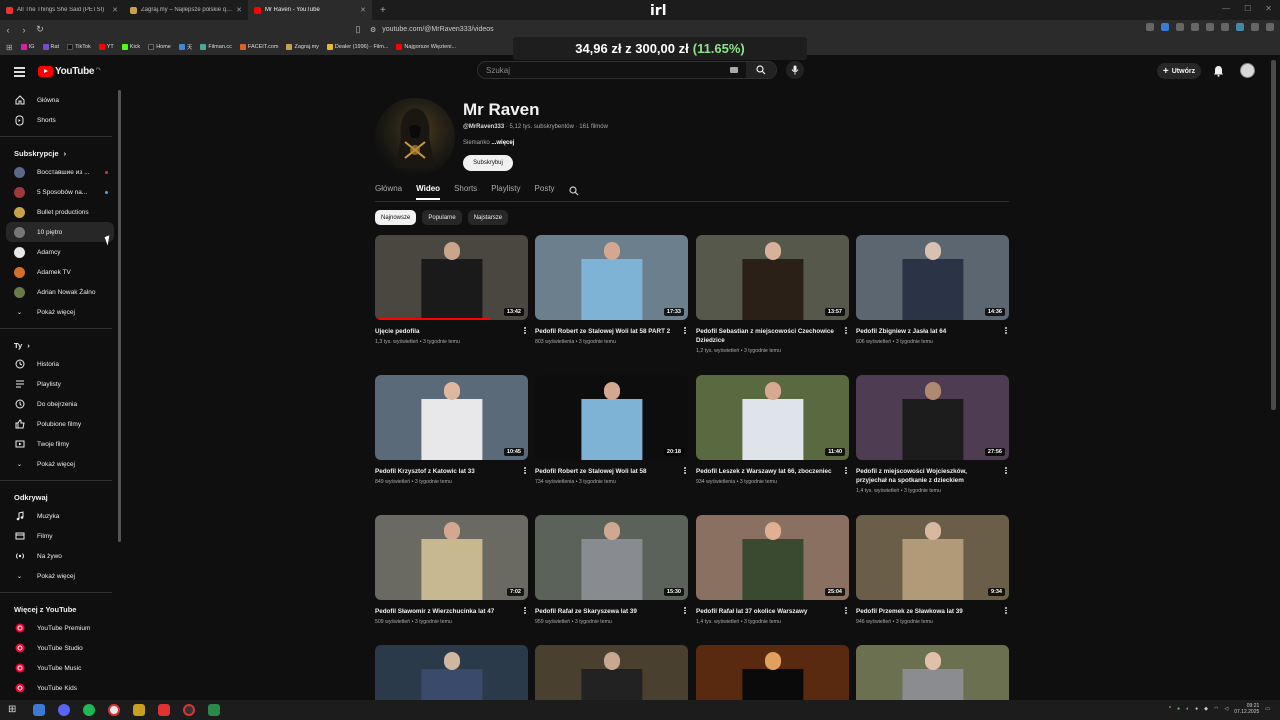 The height and width of the screenshot is (720, 1280). Describe the element at coordinates (505, 192) in the screenshot. I see `tab-playlists: Playlisty` at that location.